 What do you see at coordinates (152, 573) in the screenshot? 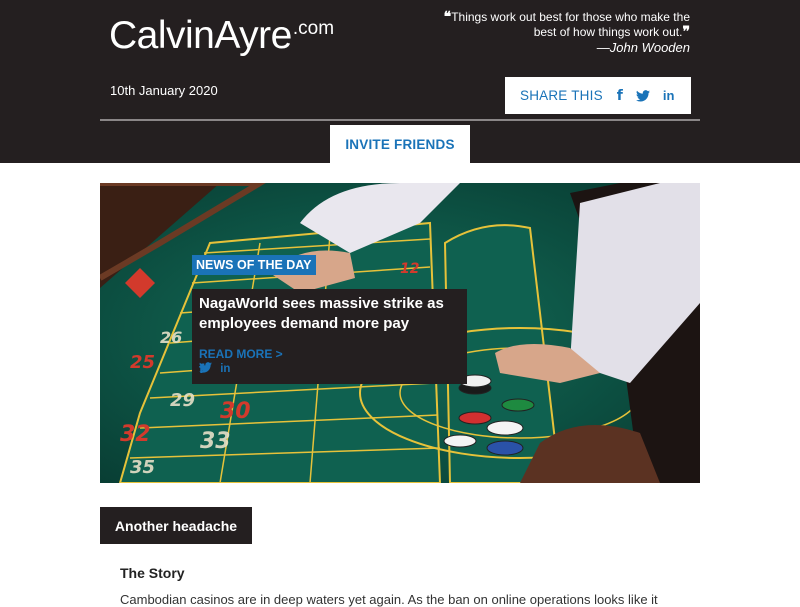
I see `story-heading: The Story` at bounding box center [152, 573].